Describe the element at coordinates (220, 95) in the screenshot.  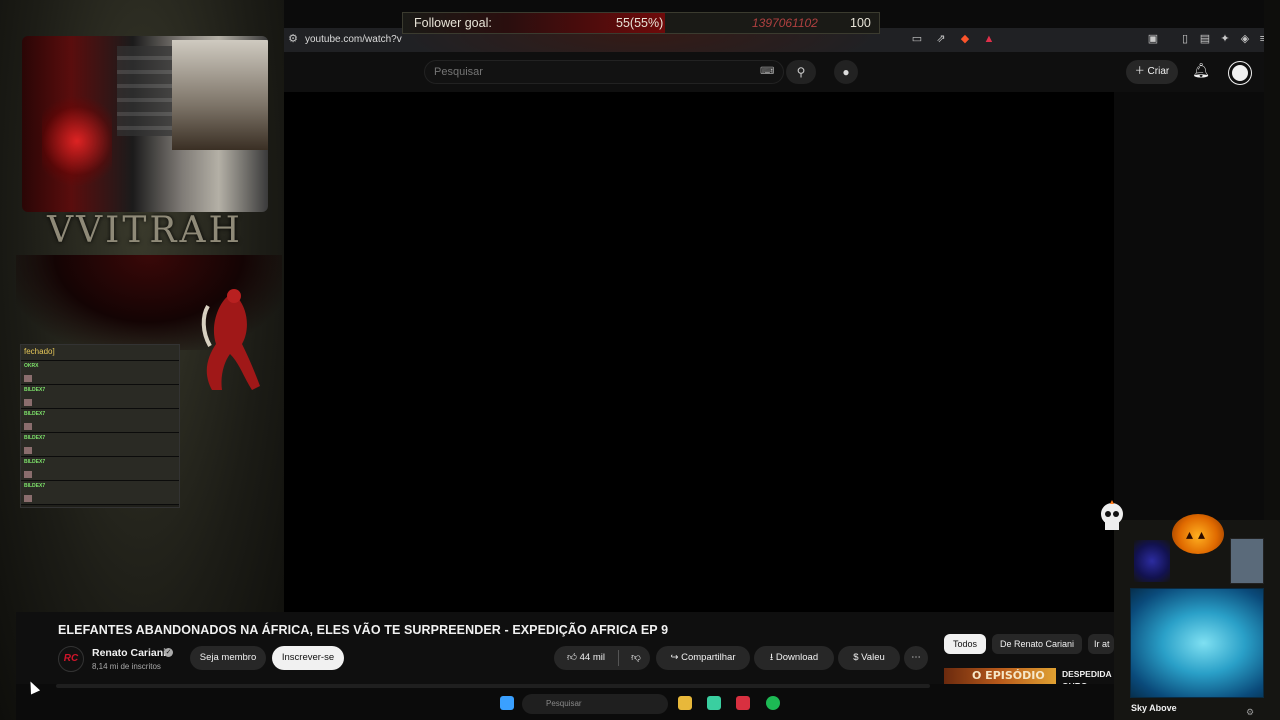
I see `webcam-poster` at that location.